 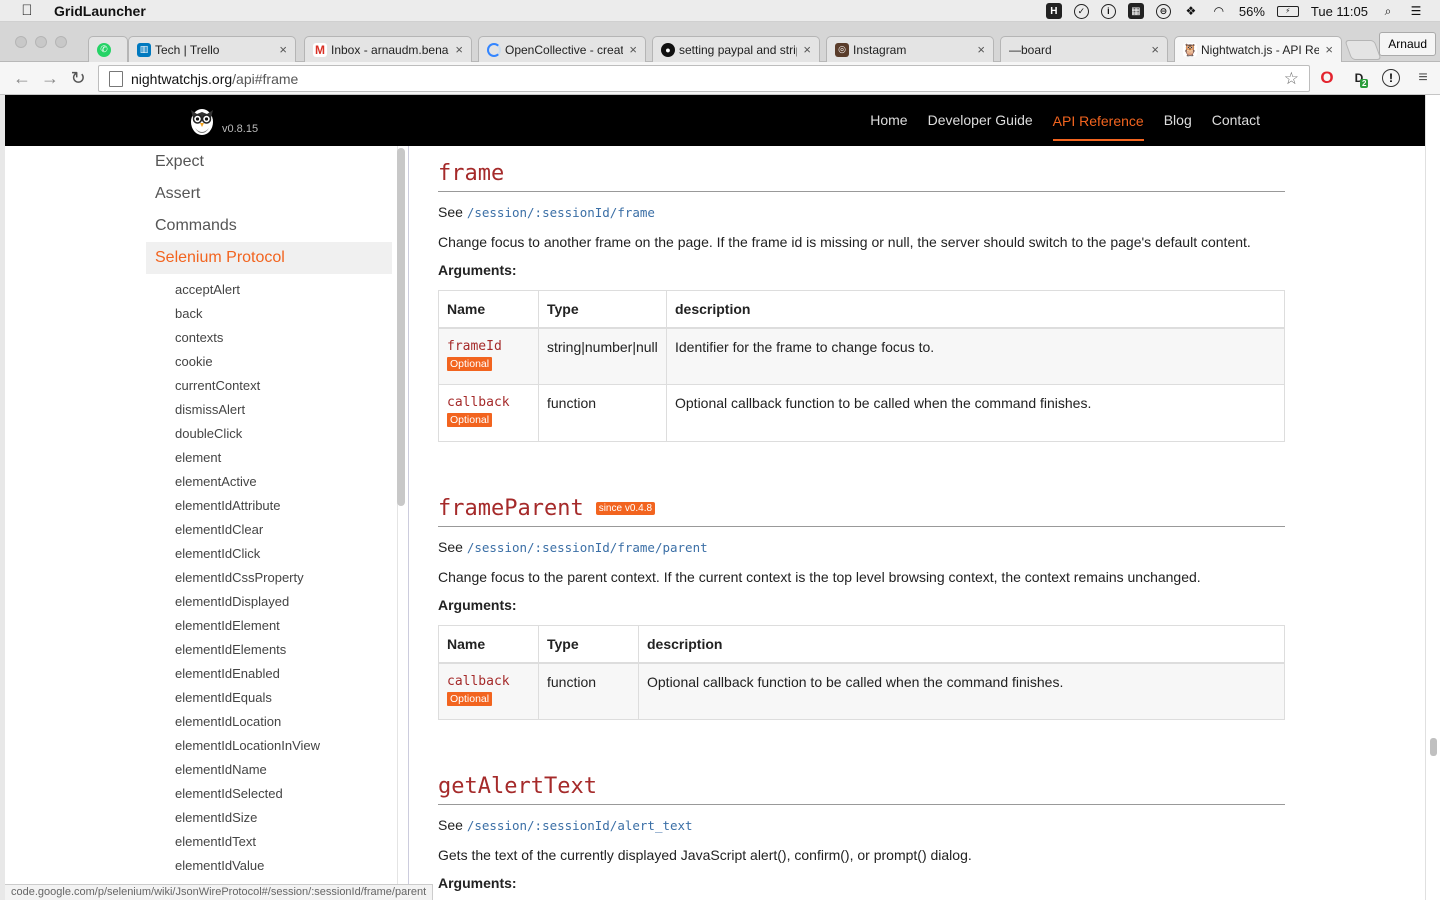 I want to click on spotlight-search-icon: ⌕, so click(x=1388, y=11).